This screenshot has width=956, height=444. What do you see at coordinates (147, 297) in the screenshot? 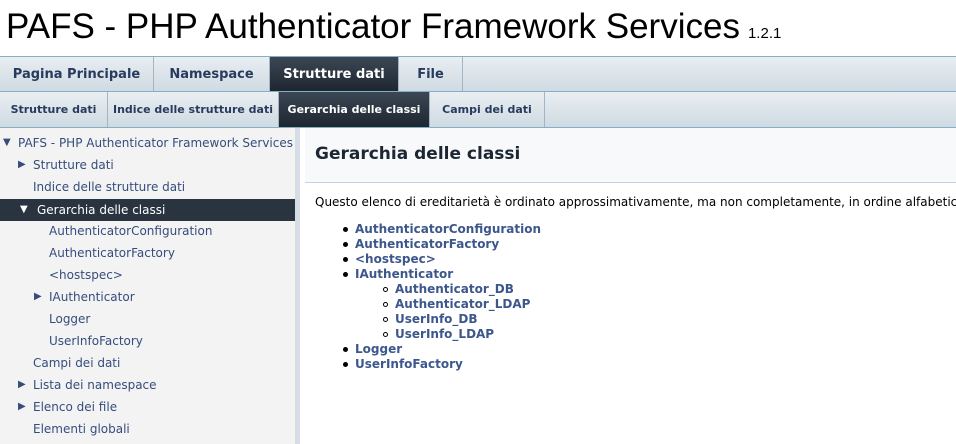
I see `sidebar-item-iauthenticator: ▶ IAuthenticator` at bounding box center [147, 297].